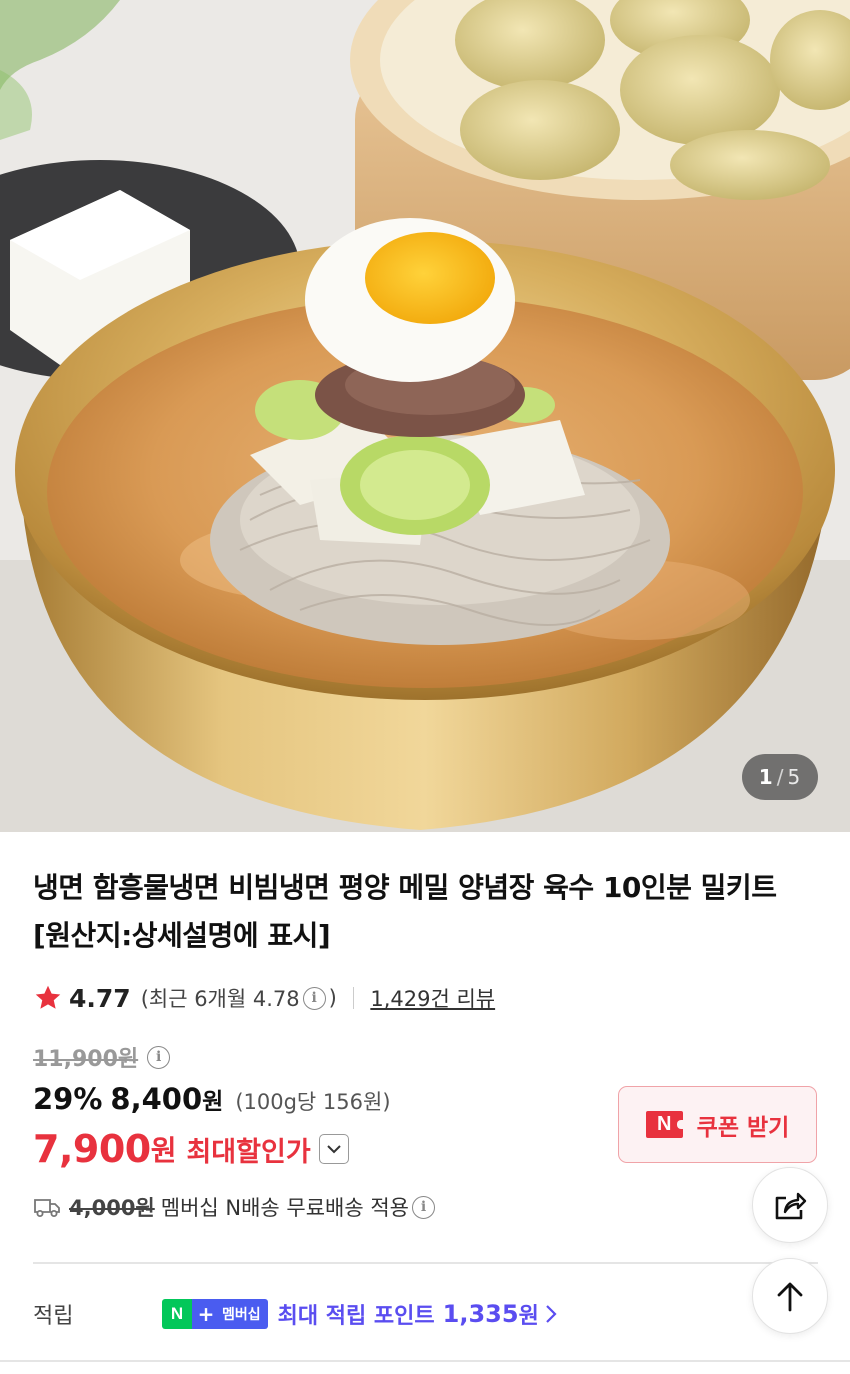  I want to click on max-discount-row: 7,900 원 최대할인가, so click(191, 1149).